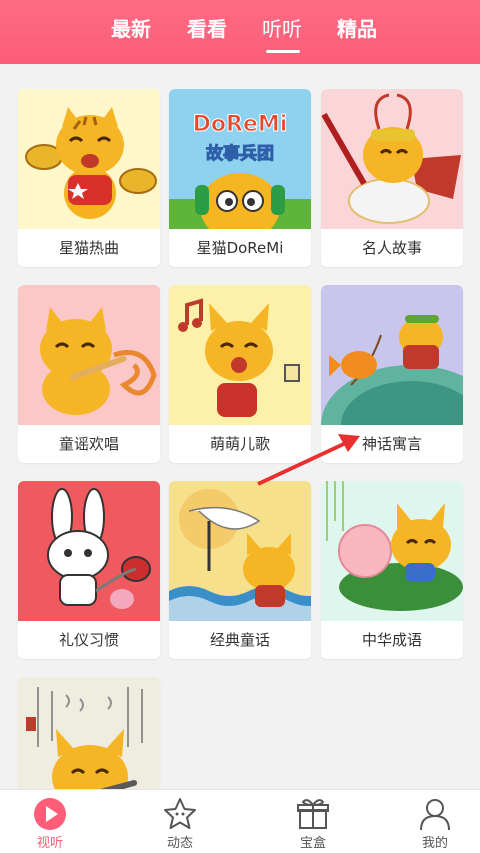  Describe the element at coordinates (88, 248) in the screenshot. I see `category-label: 星猫热曲` at that location.